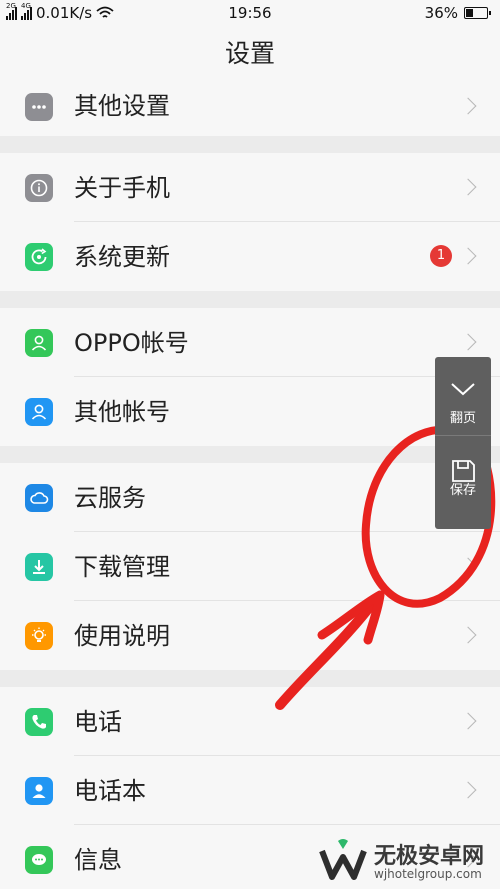 The height and width of the screenshot is (889, 500). Describe the element at coordinates (250, 256) in the screenshot. I see `settings-item: 系统更新 1` at that location.